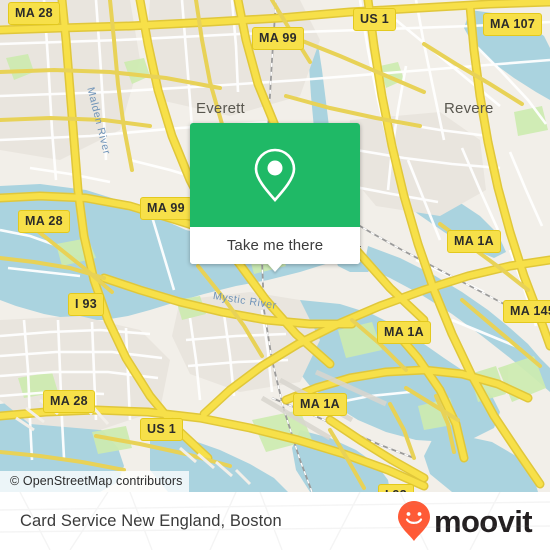 The image size is (550, 550). I want to click on callout-pointer, so click(275, 267).